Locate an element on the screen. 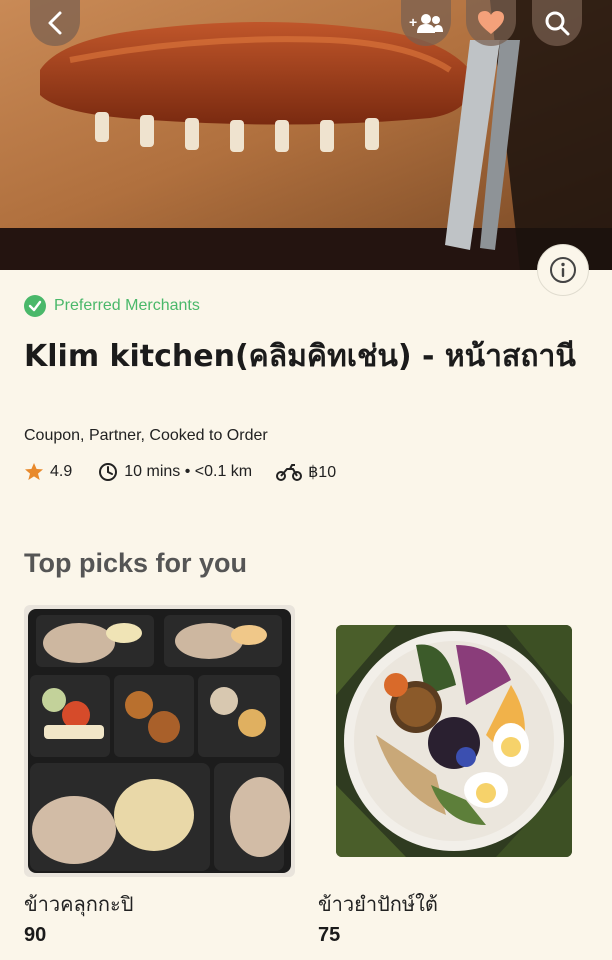  preferred-merchant-label: Preferred Merchants is located at coordinates (127, 305).